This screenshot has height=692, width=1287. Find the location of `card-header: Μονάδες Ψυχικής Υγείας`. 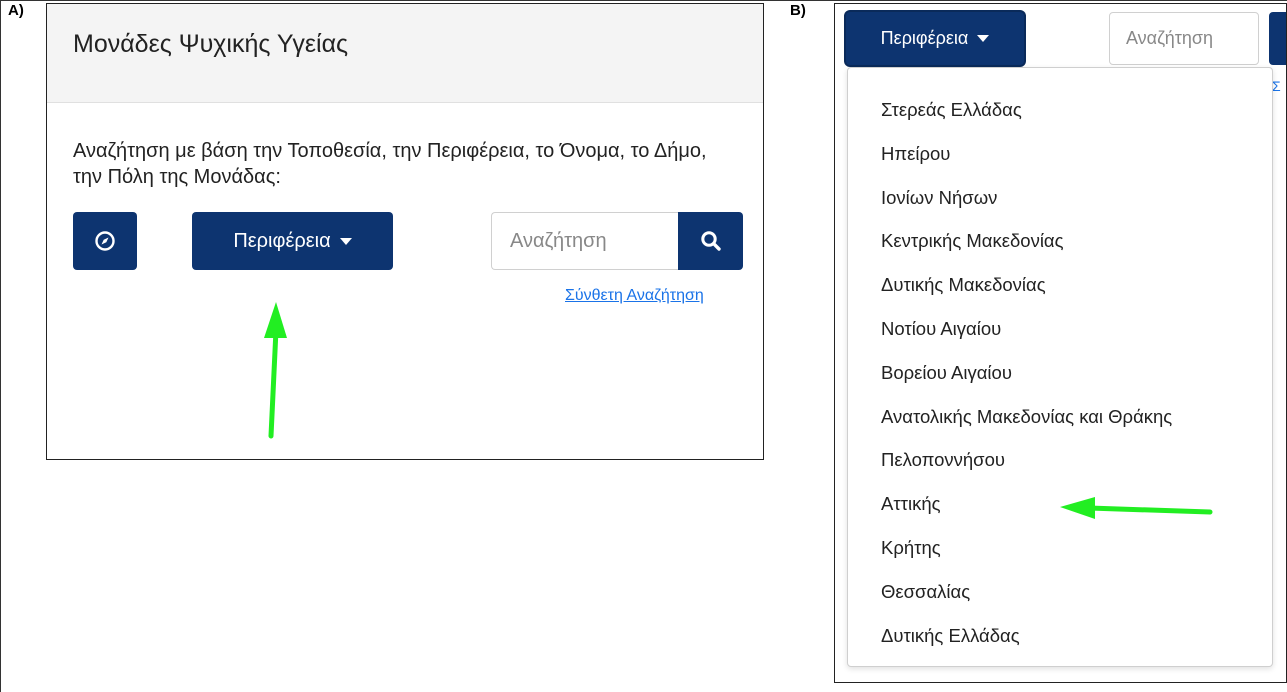

card-header: Μονάδες Ψυχικής Υγείας is located at coordinates (405, 53).